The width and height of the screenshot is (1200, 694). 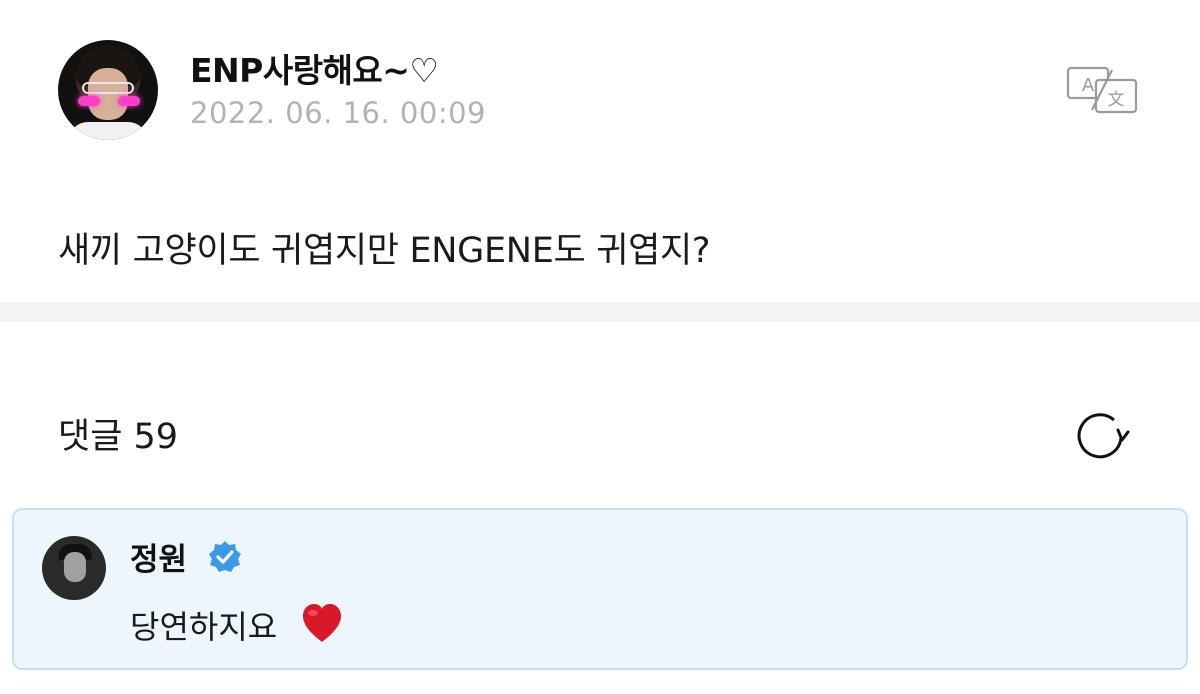 What do you see at coordinates (158, 556) in the screenshot?
I see `commenter-name: 정원` at bounding box center [158, 556].